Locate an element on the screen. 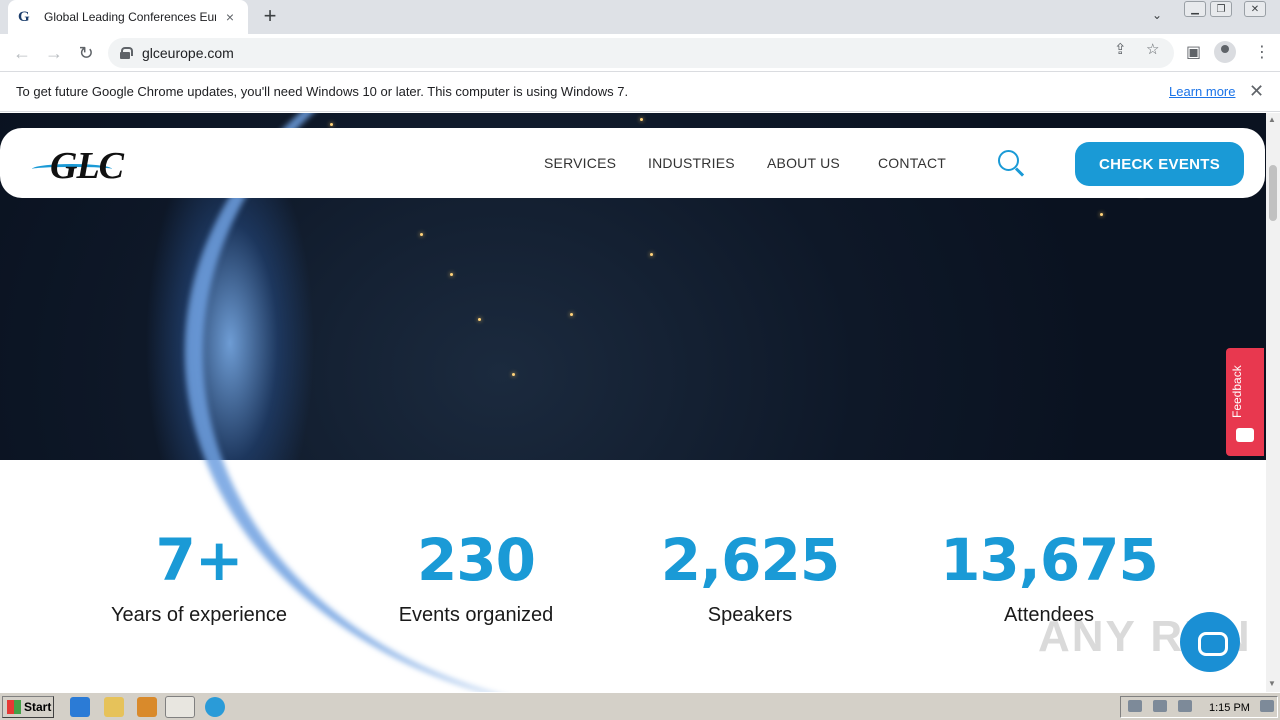  windows-taskbar: Start 1:15 PM is located at coordinates (640, 706).